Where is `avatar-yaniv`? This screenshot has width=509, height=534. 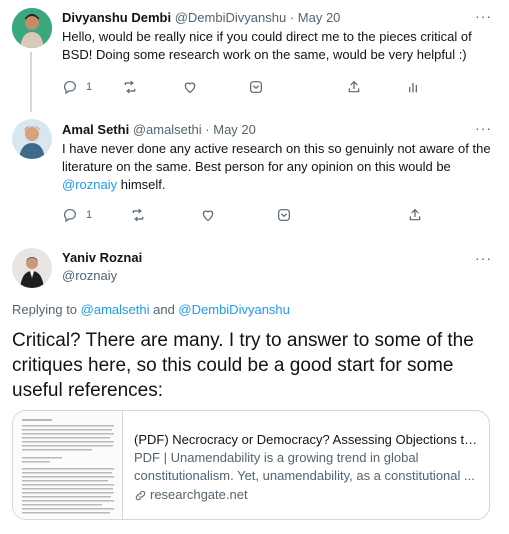
avatar-yaniv is located at coordinates (32, 268).